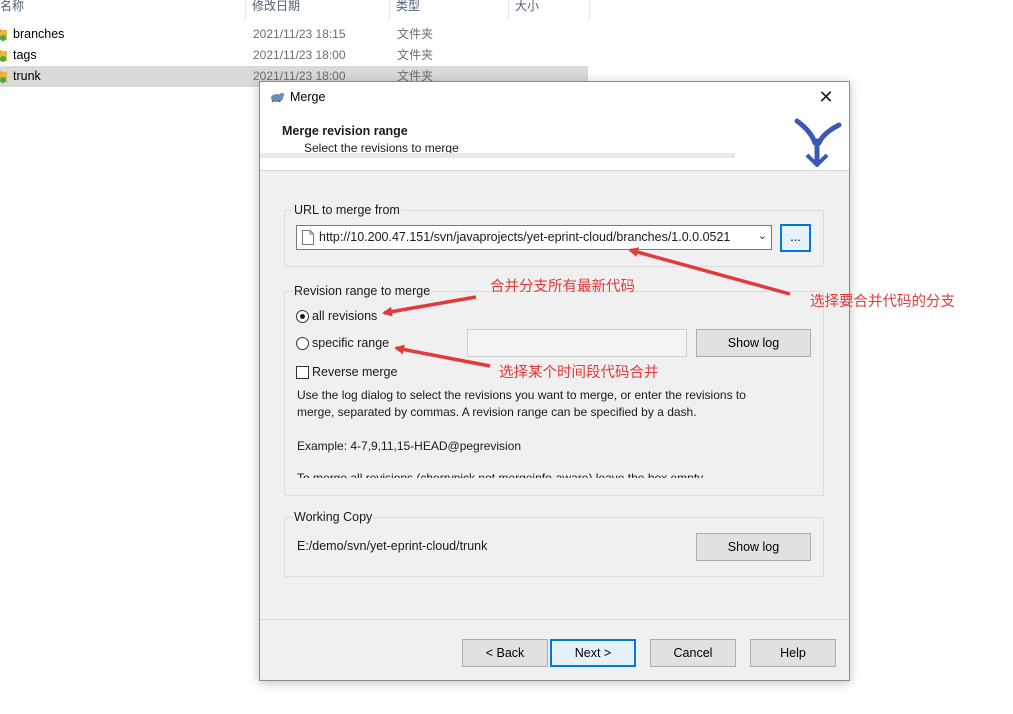  Describe the element at coordinates (429, 306) in the screenshot. I see `arrow-to-all-revisions` at that location.